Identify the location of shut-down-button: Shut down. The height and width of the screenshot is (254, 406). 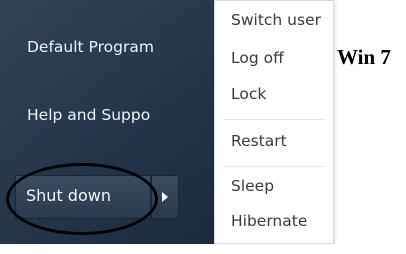
(83, 197).